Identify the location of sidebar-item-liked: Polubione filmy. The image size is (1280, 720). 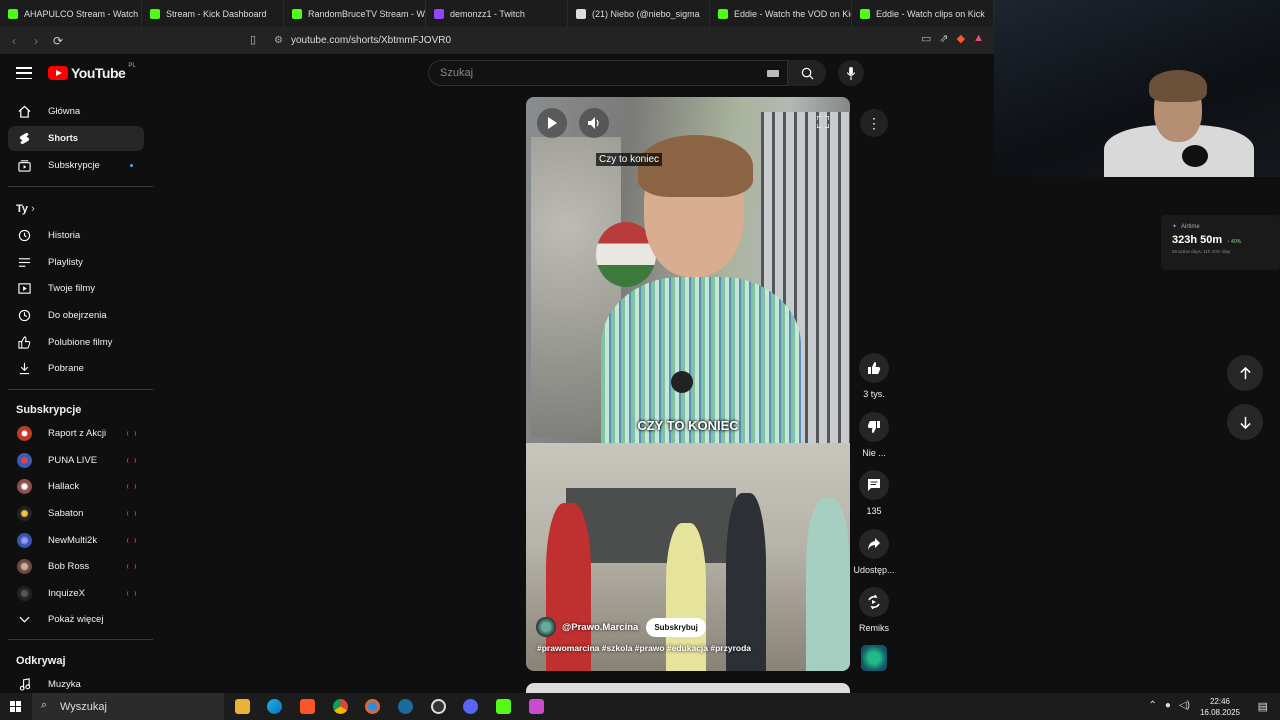
(76, 342).